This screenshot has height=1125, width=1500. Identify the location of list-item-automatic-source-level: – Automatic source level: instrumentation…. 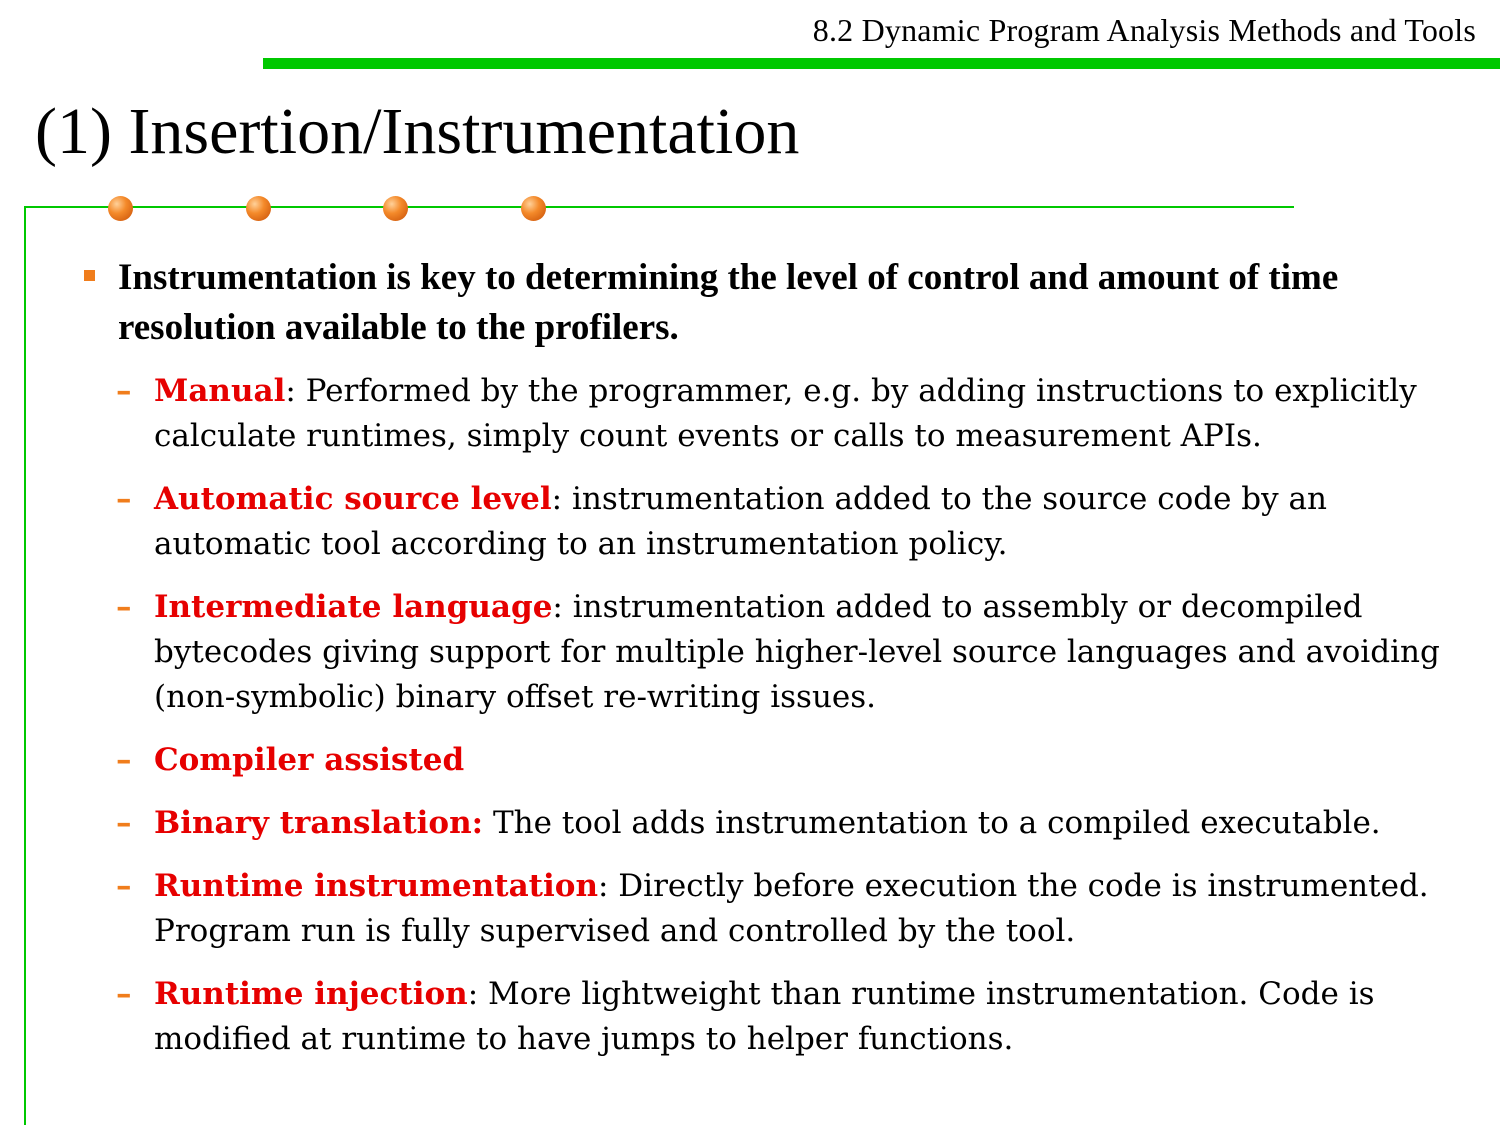
(750, 522).